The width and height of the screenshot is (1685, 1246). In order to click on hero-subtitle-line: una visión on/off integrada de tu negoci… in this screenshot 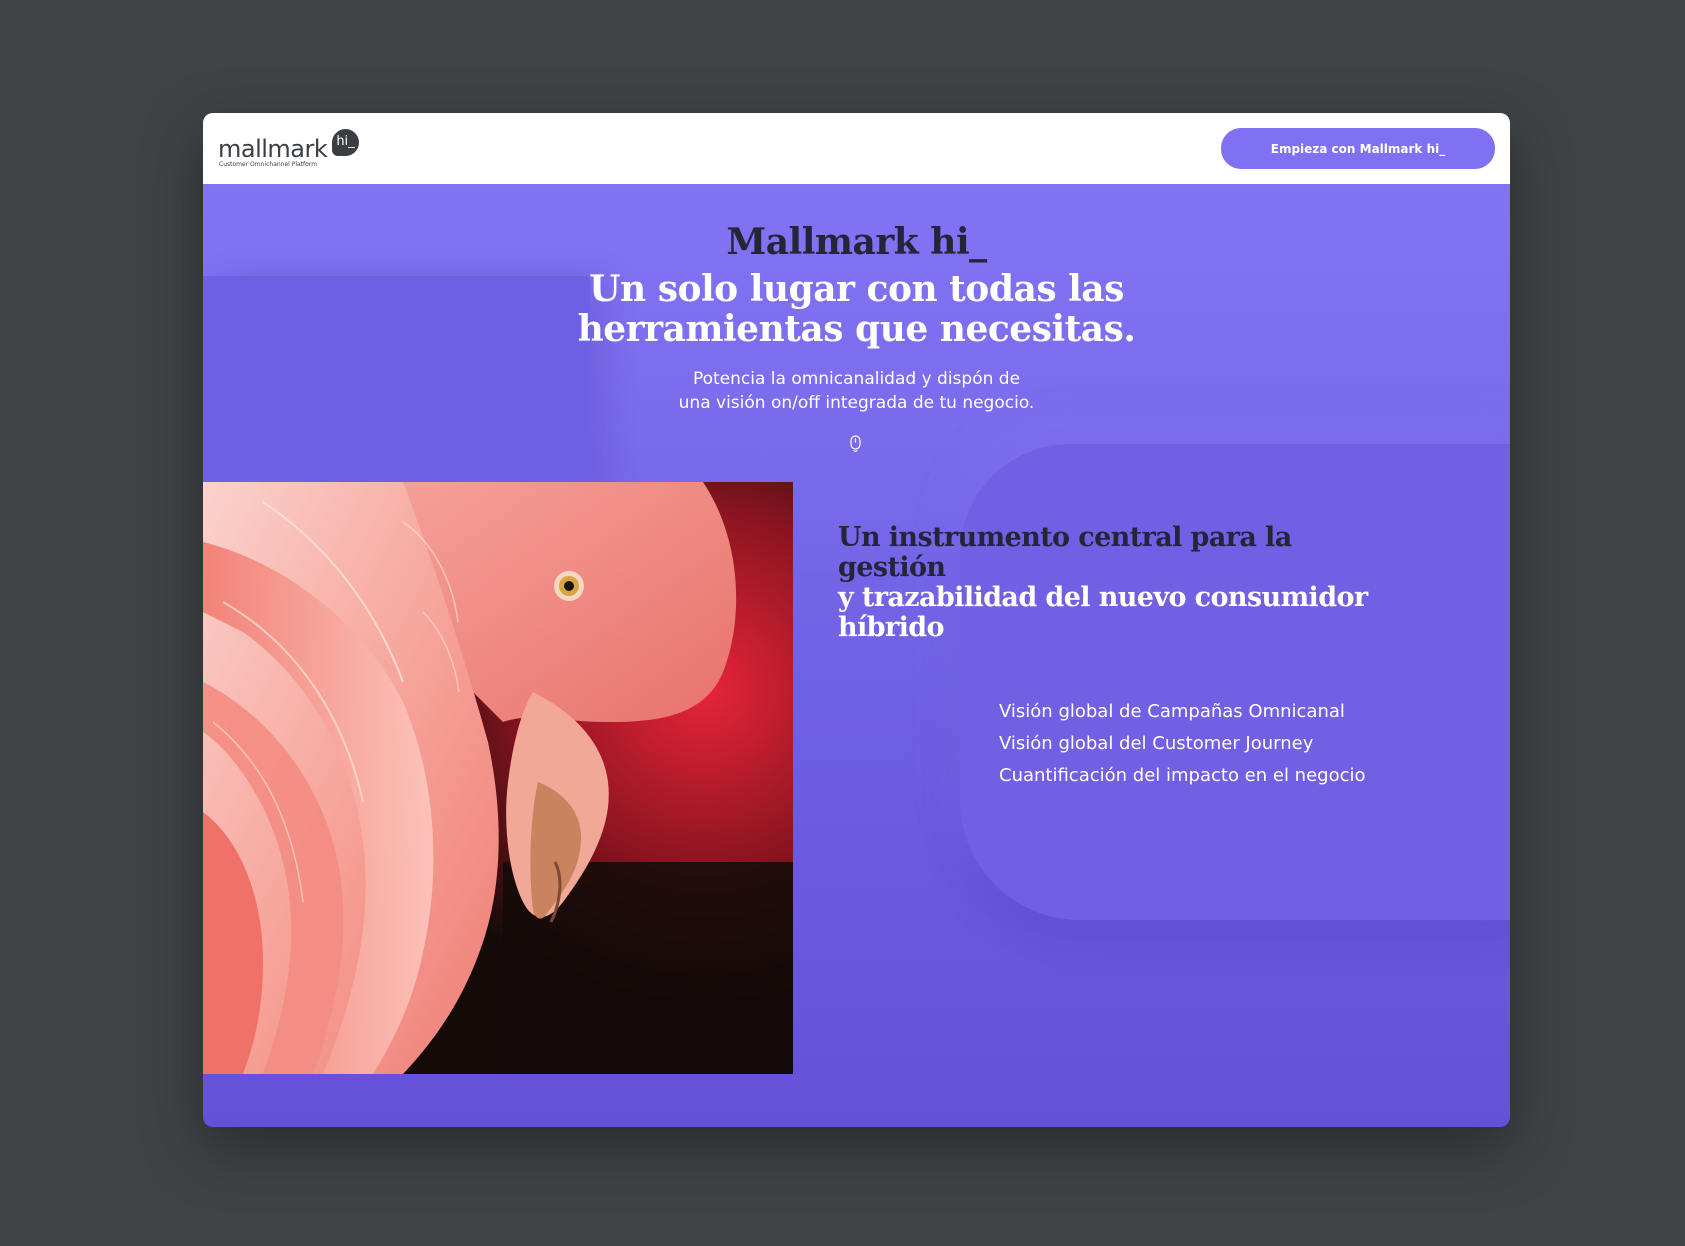, I will do `click(856, 403)`.